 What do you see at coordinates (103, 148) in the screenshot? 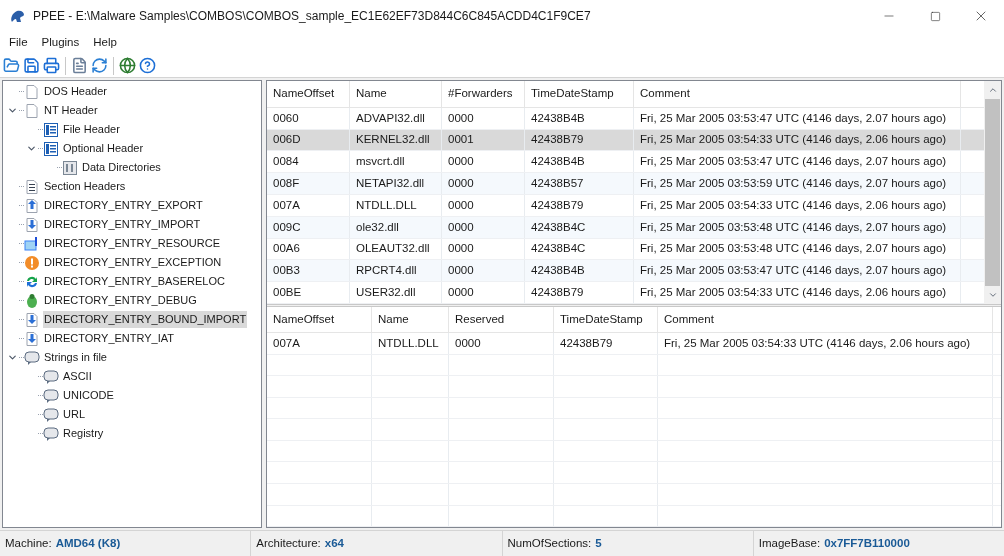
I see `tree-item: Optional Header` at bounding box center [103, 148].